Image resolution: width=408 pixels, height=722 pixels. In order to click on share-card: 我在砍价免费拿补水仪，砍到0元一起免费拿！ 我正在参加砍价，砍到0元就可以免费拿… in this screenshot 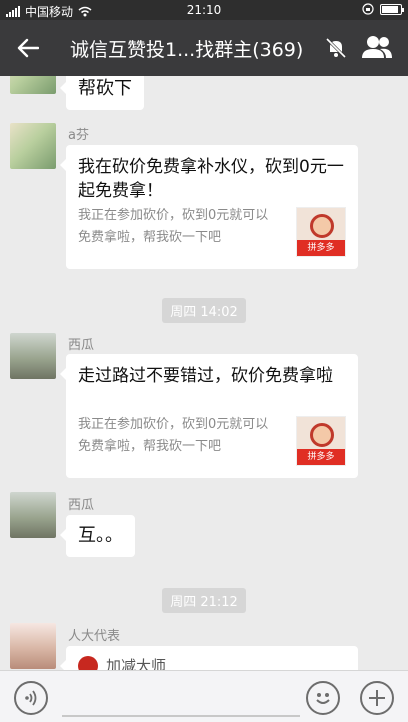, I will do `click(209, 207)`.